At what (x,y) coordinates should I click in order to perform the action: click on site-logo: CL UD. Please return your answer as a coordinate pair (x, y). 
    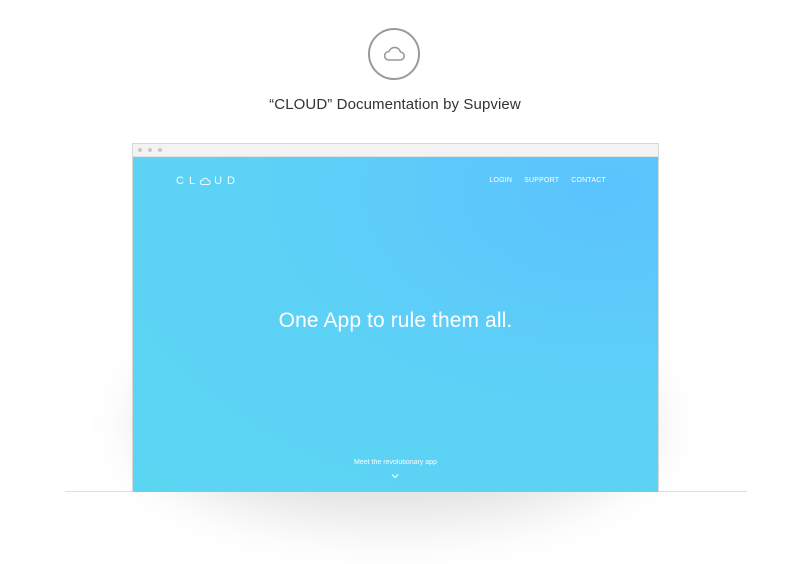
    Looking at the image, I should click on (208, 181).